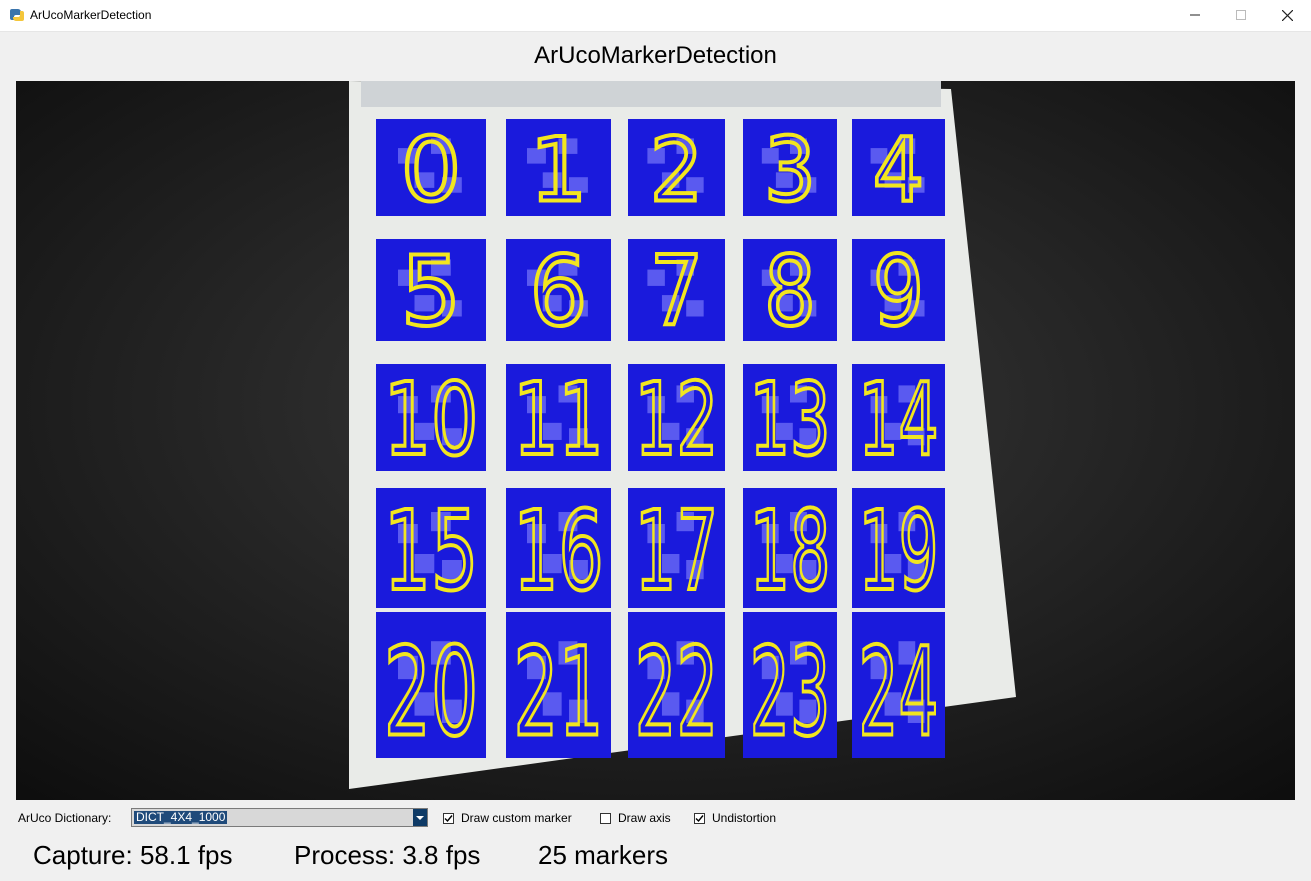 This screenshot has height=881, width=1311. I want to click on close-icon, so click(1287, 15).